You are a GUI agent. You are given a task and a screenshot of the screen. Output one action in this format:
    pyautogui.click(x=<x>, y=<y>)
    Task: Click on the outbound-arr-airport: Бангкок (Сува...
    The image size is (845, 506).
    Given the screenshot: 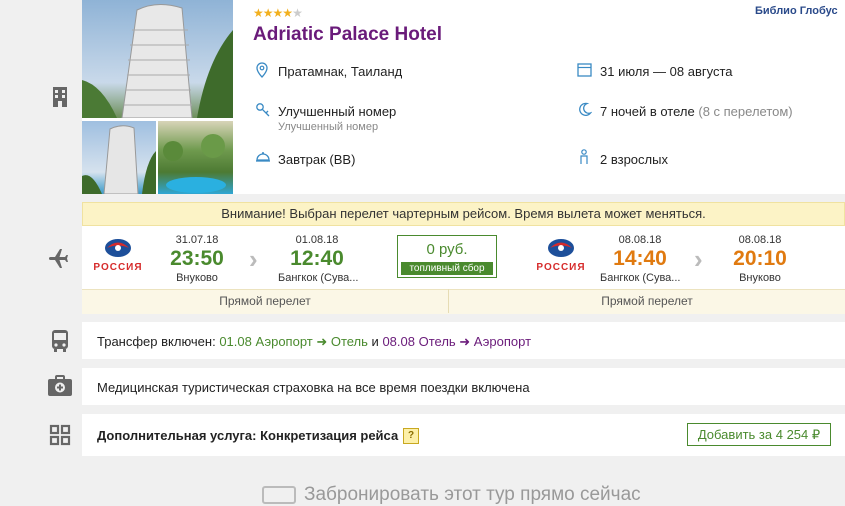 What is the action you would take?
    pyautogui.click(x=318, y=278)
    